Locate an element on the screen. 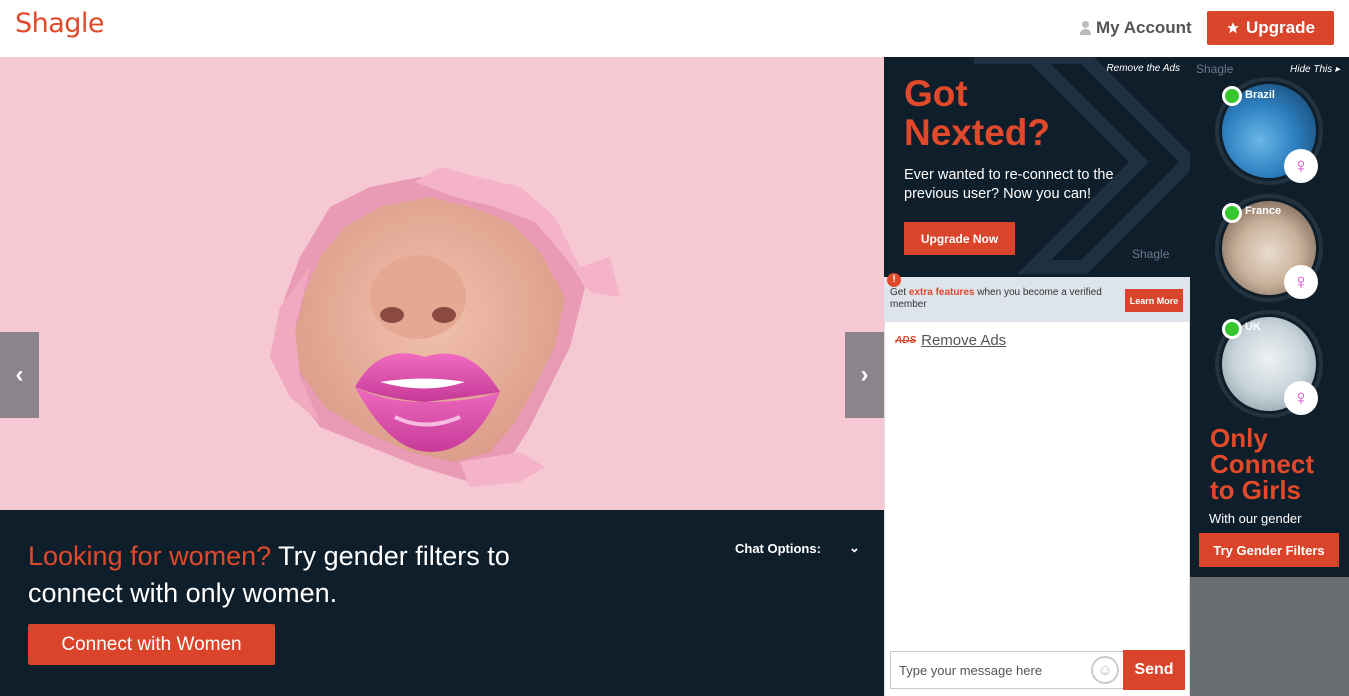 Image resolution: width=1349 pixels, height=696 pixels. star-icon is located at coordinates (1233, 28).